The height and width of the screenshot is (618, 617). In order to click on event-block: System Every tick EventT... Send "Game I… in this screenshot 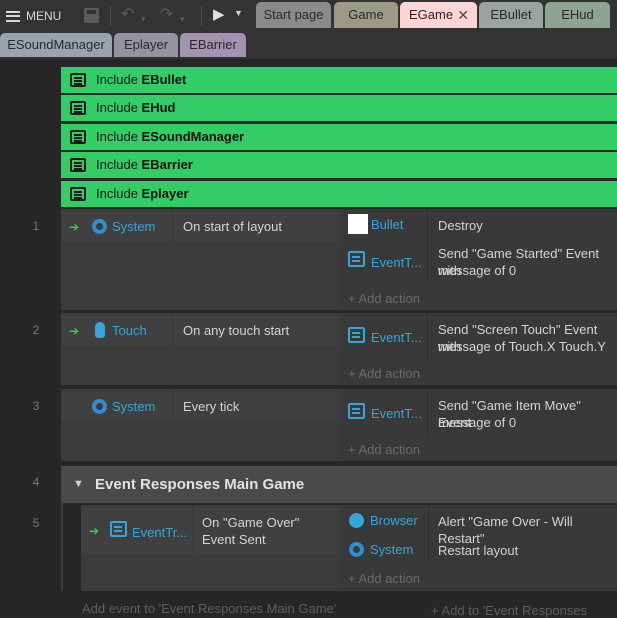, I will do `click(339, 425)`.